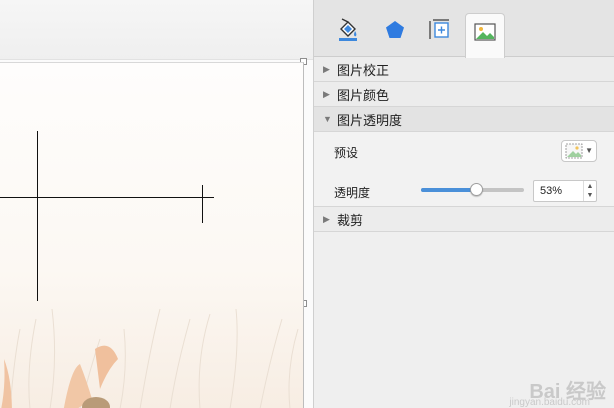 The image size is (614, 408). I want to click on disclosure-triangle-down-icon: ▼, so click(327, 119).